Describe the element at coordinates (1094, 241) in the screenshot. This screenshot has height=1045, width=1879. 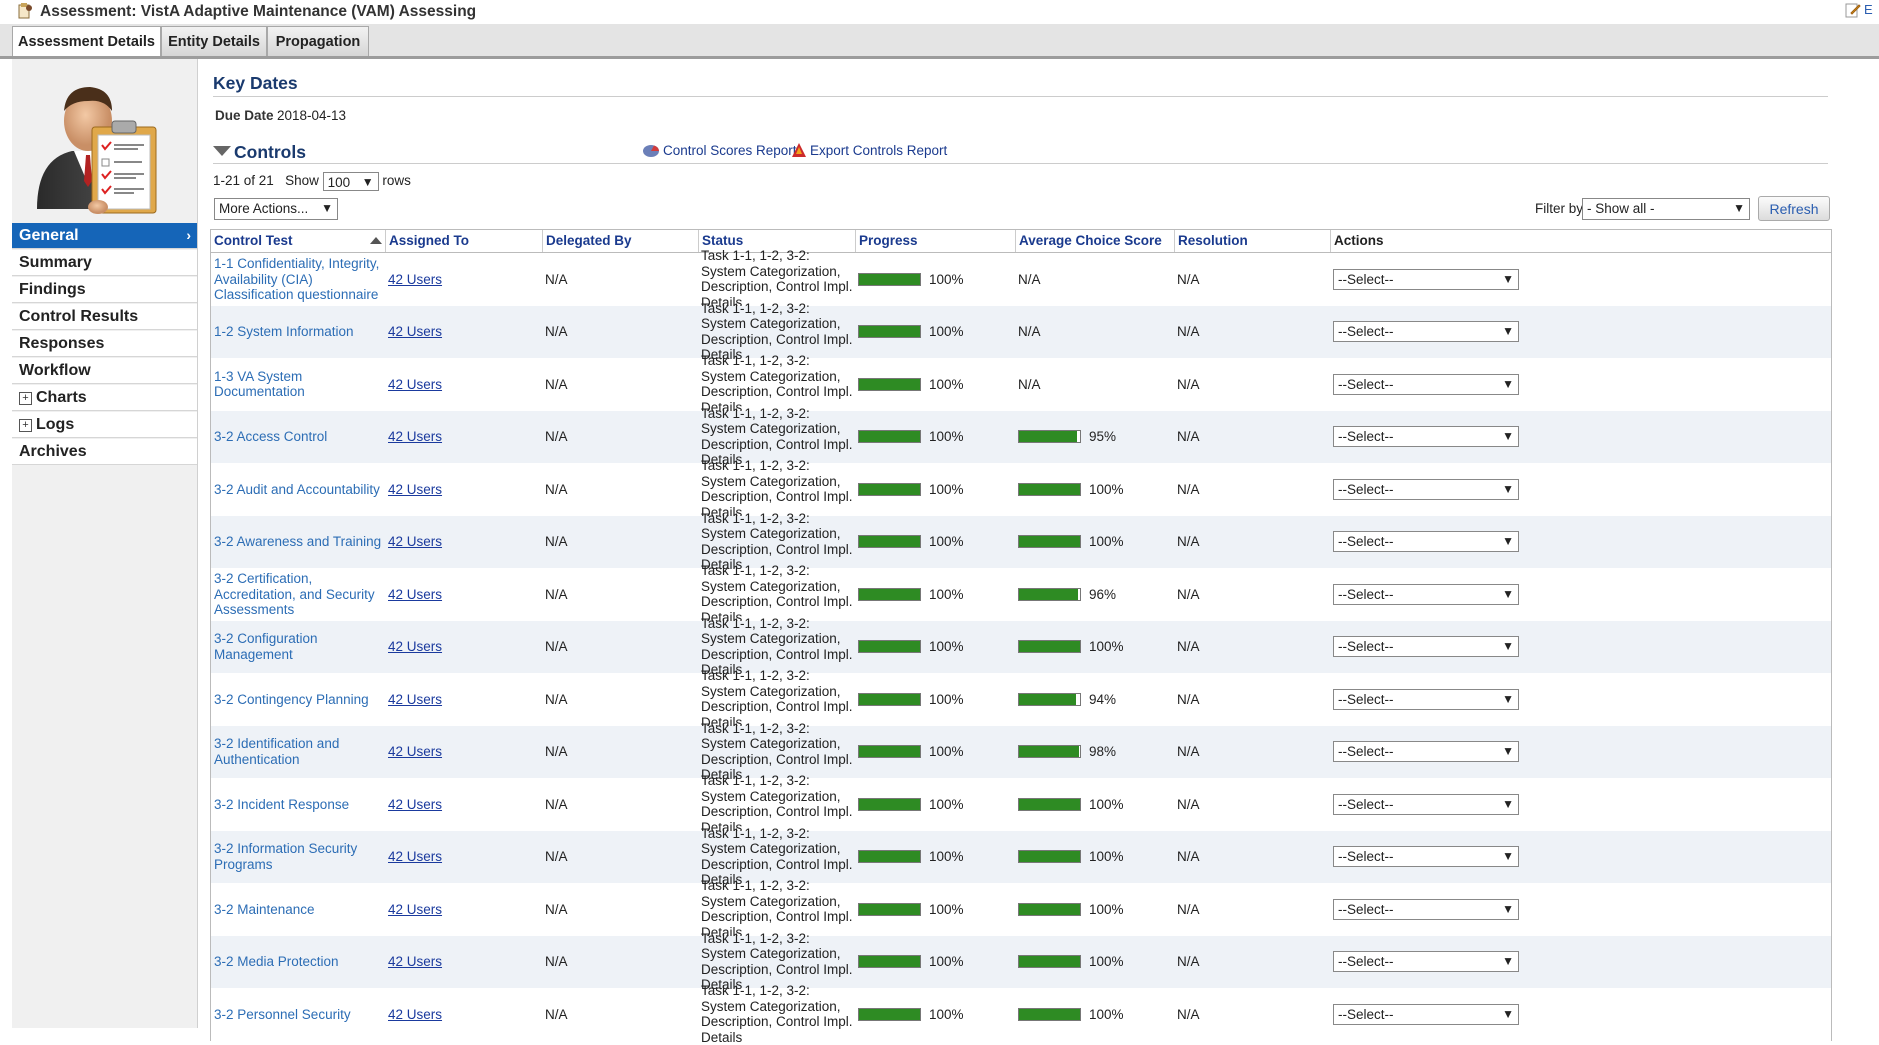
I see `column-header-average-choice-score: Average Choice Score` at that location.